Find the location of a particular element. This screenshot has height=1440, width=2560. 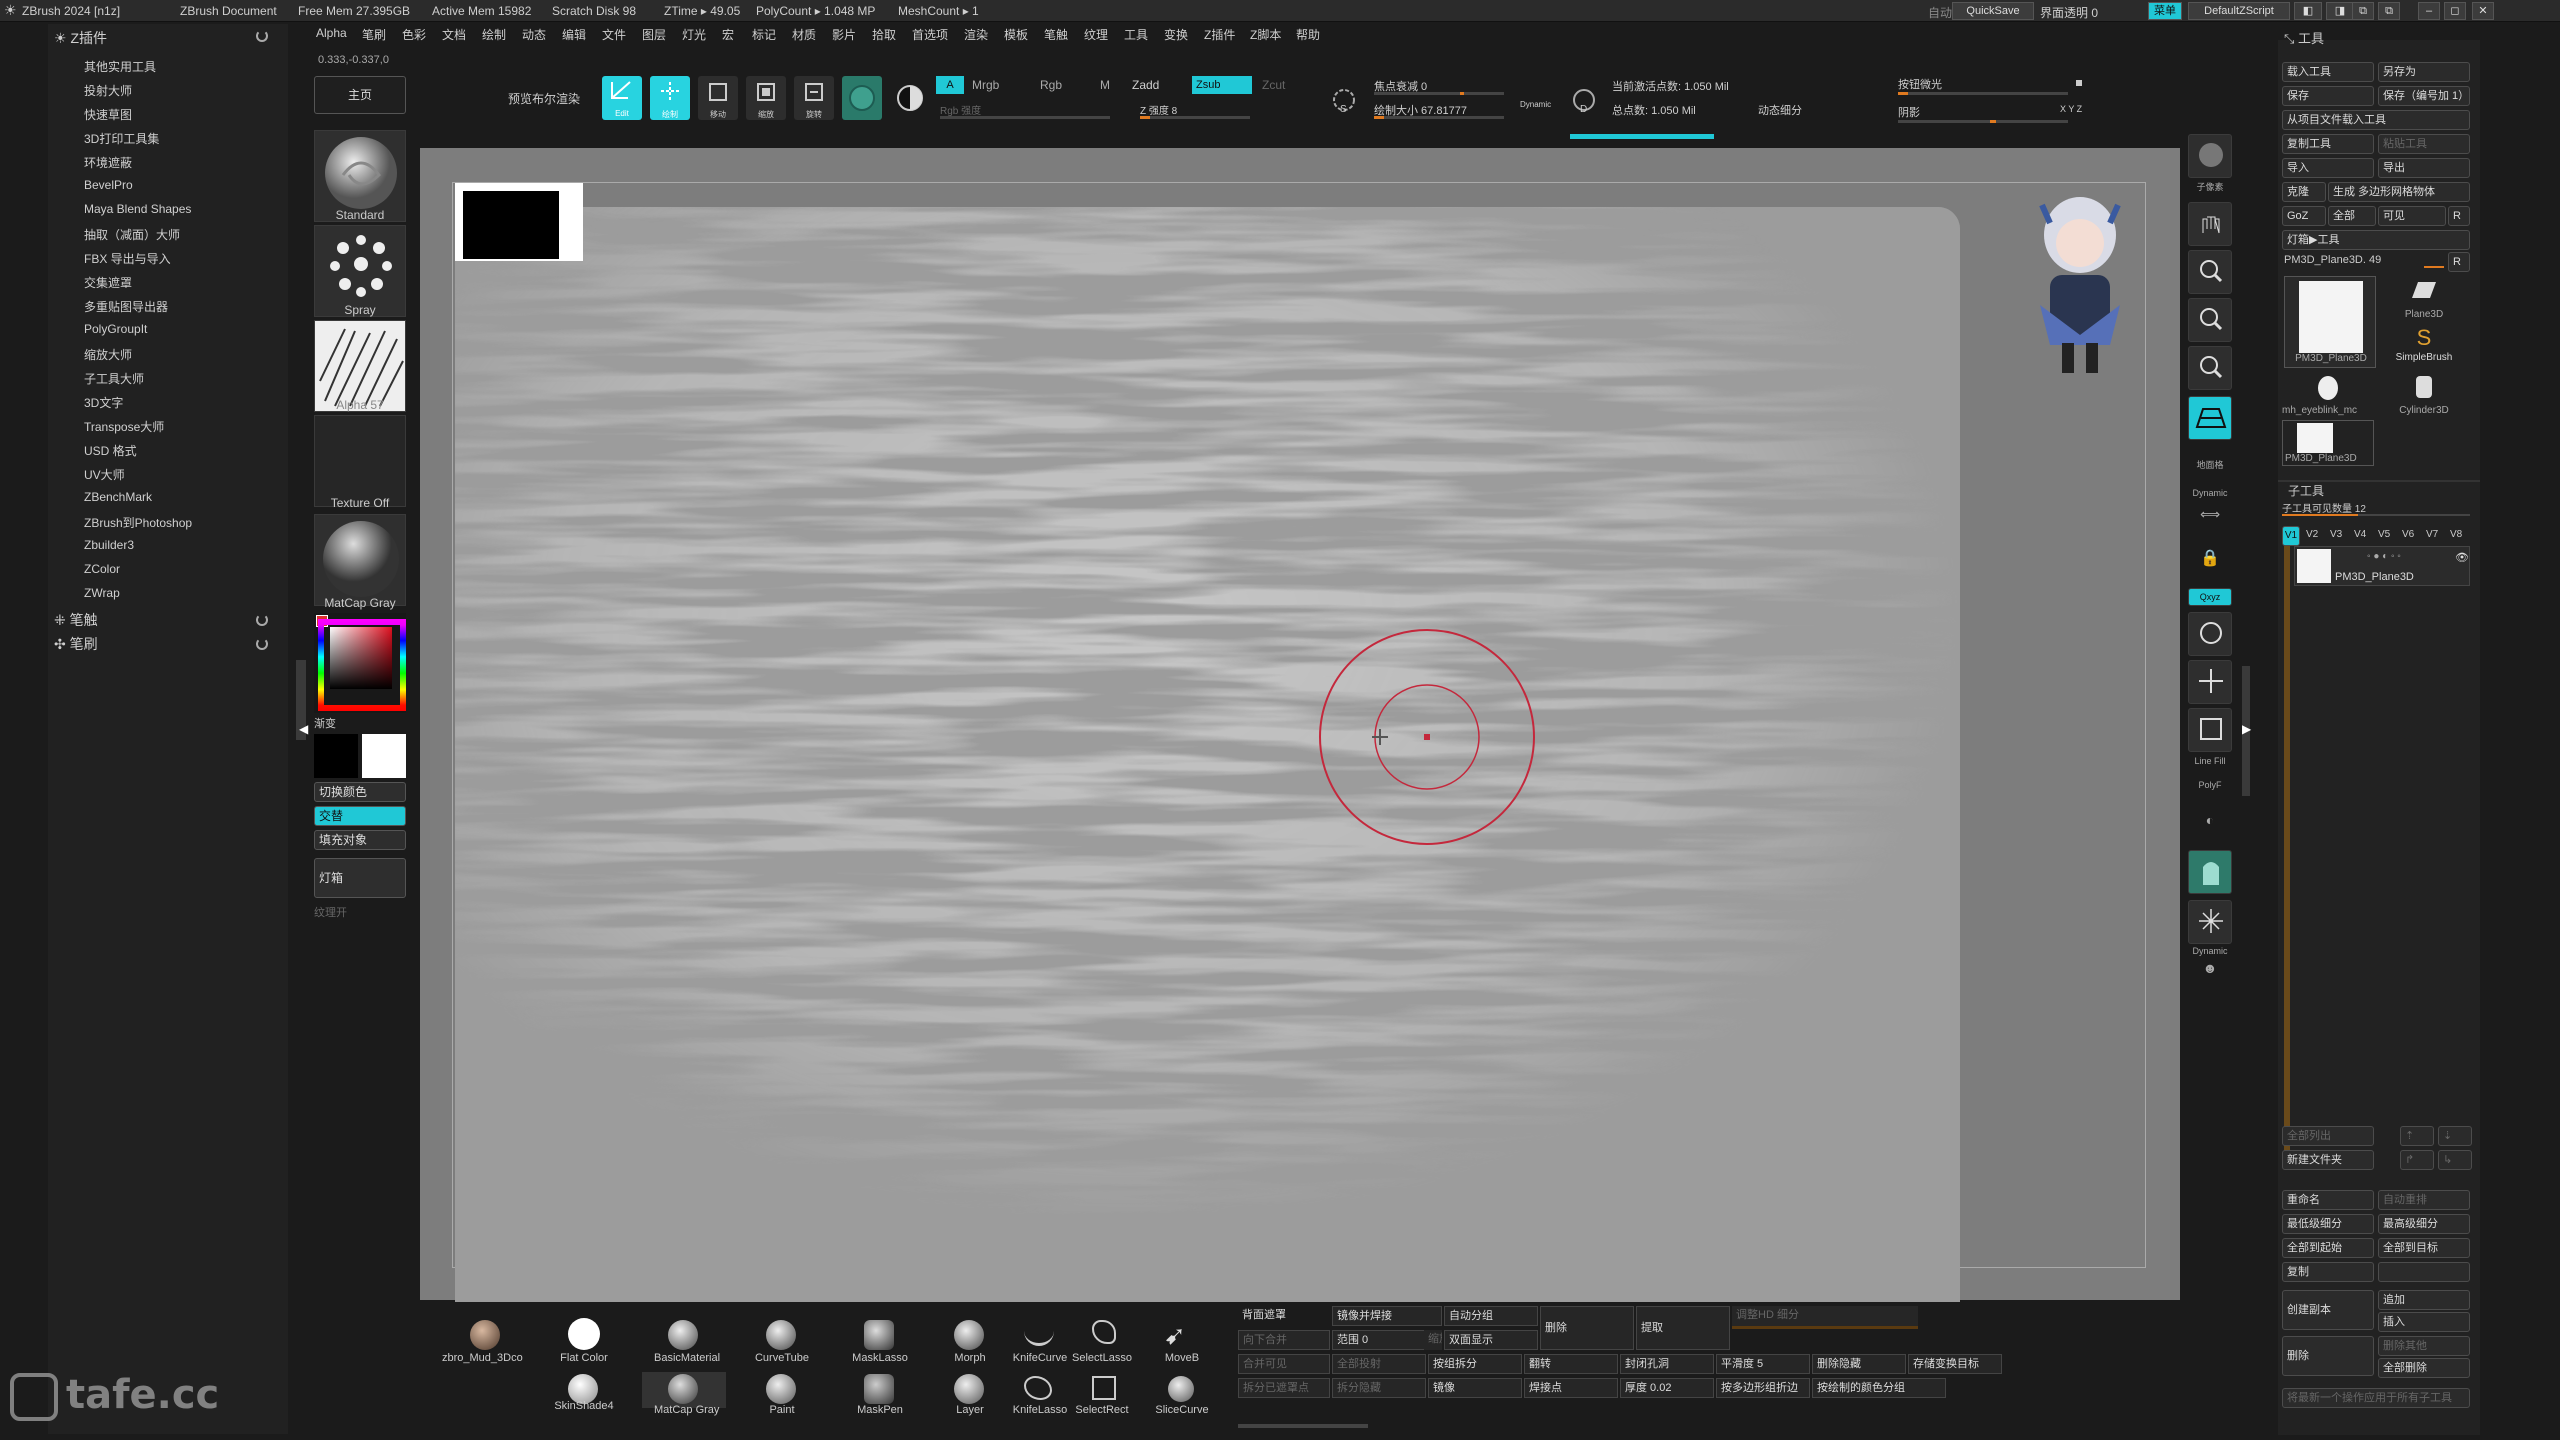

local-symmetry-button: Qxyz is located at coordinates (2210, 597).